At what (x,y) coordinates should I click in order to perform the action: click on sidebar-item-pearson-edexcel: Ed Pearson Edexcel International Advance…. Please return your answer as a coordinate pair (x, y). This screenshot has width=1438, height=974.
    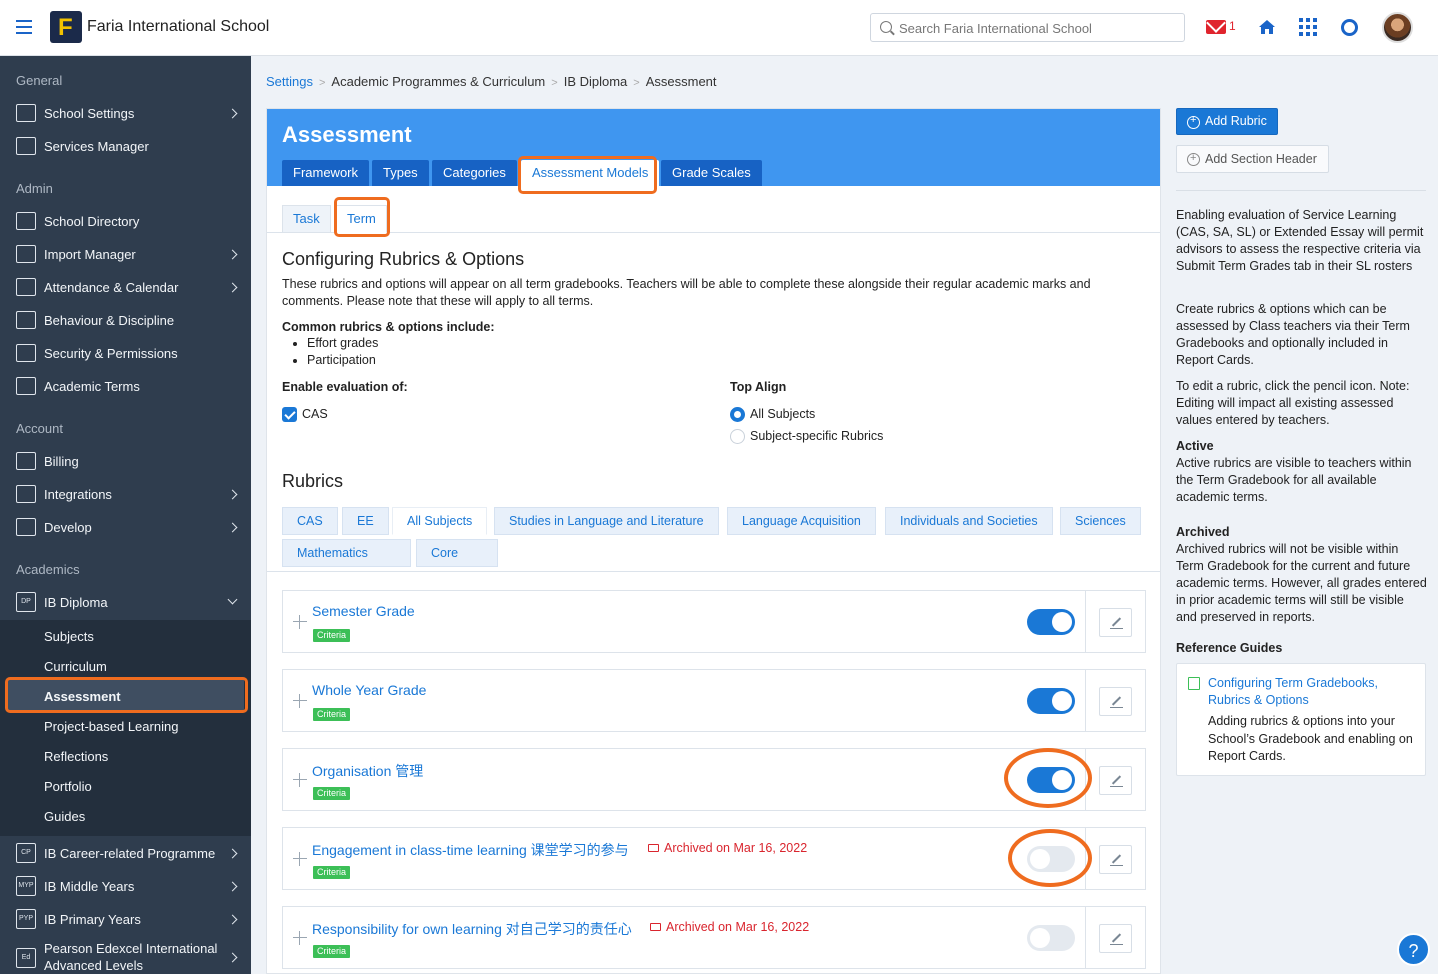
    Looking at the image, I should click on (125, 957).